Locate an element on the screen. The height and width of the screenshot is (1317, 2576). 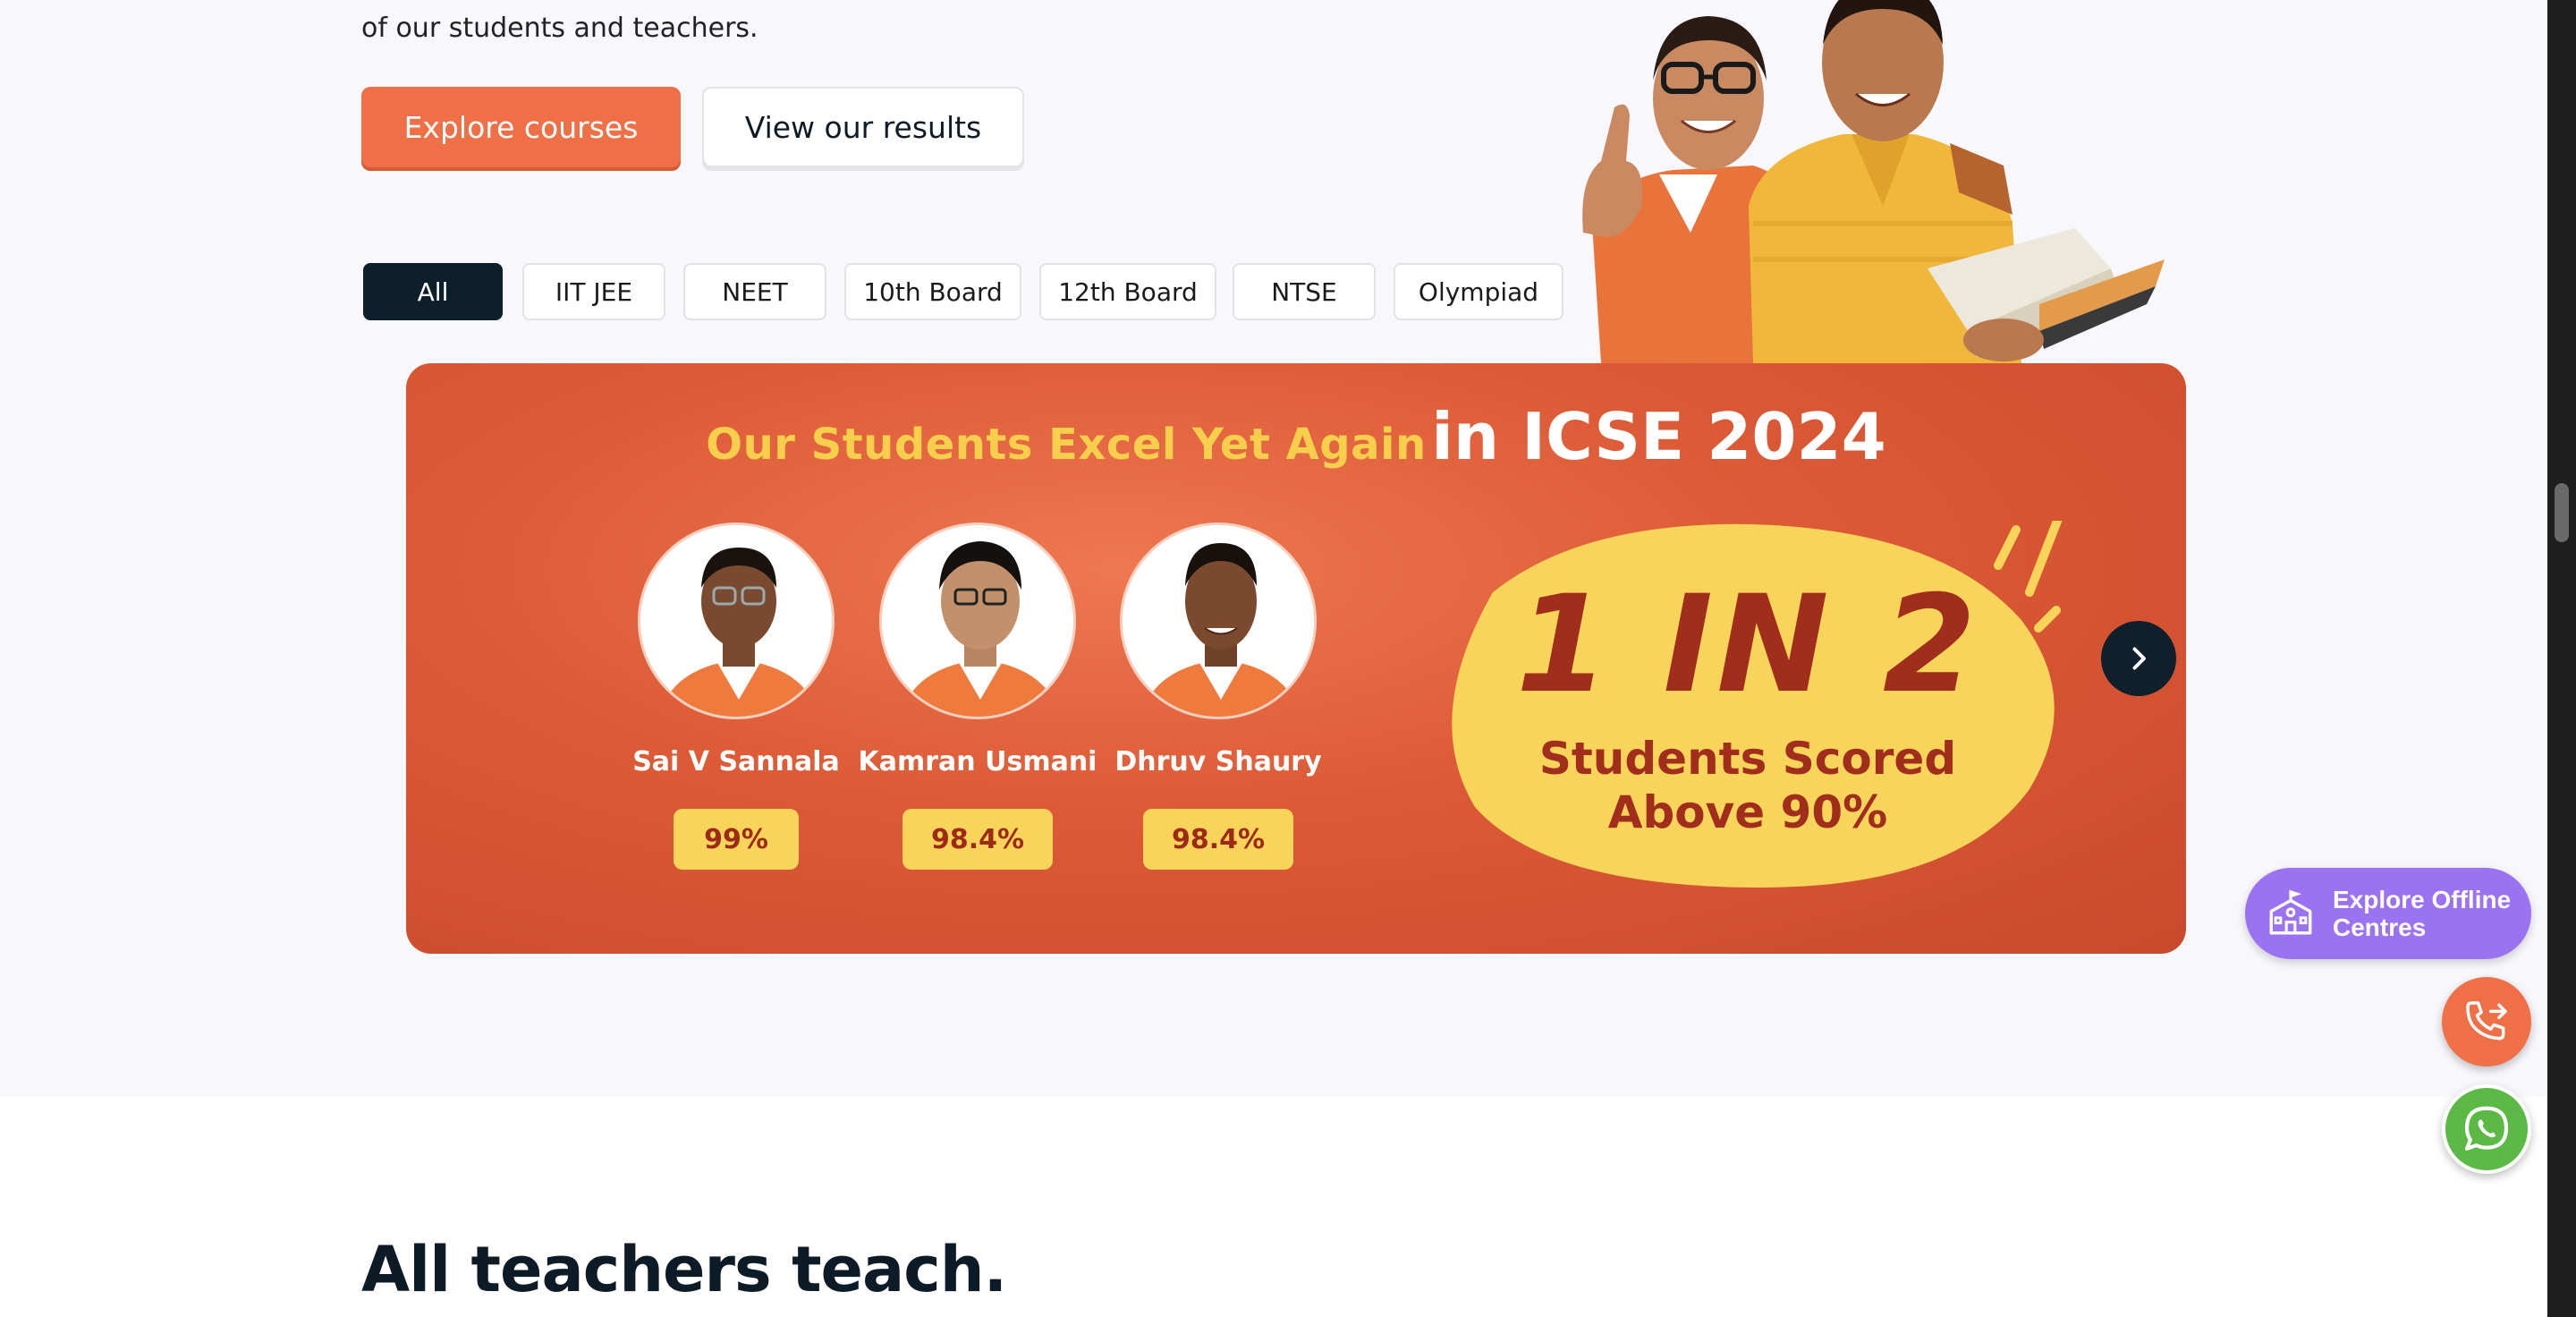
view-results-button: View our results is located at coordinates (863, 127).